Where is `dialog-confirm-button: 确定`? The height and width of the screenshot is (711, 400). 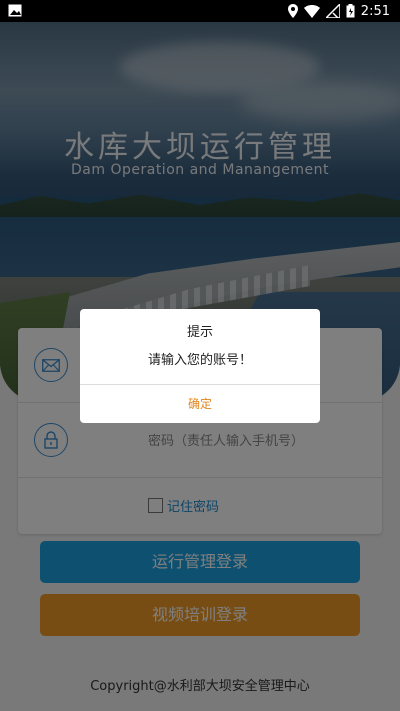 dialog-confirm-button: 确定 is located at coordinates (200, 404).